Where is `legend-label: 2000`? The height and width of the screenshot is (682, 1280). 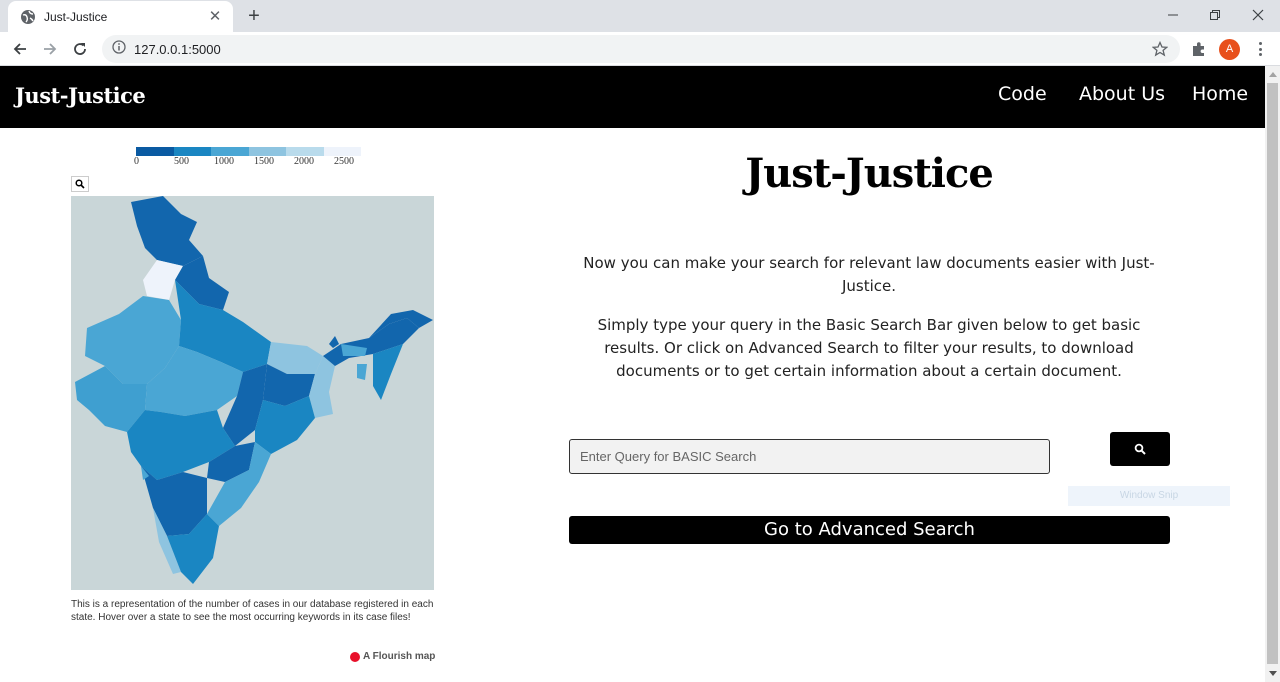
legend-label: 2000 is located at coordinates (304, 161).